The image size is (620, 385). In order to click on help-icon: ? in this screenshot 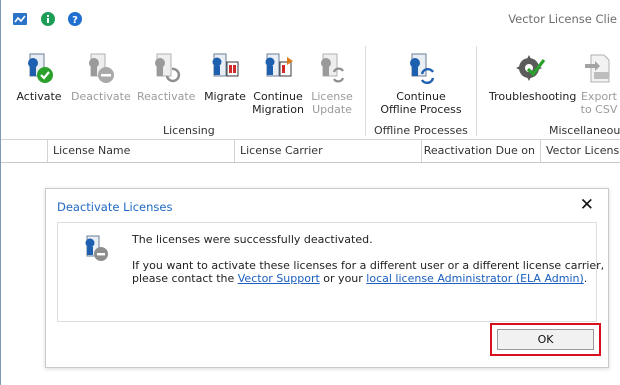, I will do `click(75, 19)`.